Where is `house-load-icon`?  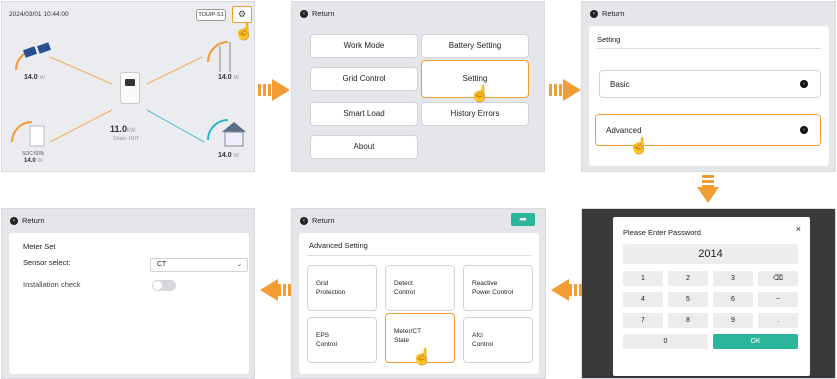
house-load-icon is located at coordinates (226, 133).